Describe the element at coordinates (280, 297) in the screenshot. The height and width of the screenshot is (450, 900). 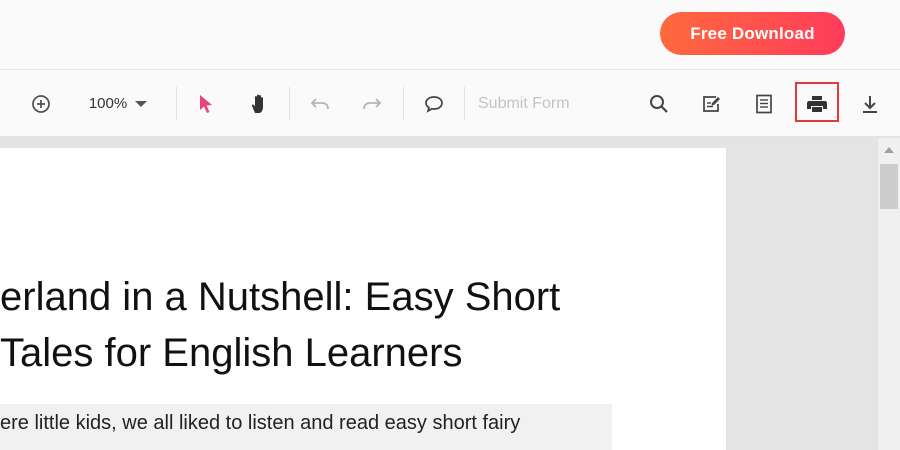
I see `document-title-line-1: erland in a Nutshell: Easy Short` at that location.